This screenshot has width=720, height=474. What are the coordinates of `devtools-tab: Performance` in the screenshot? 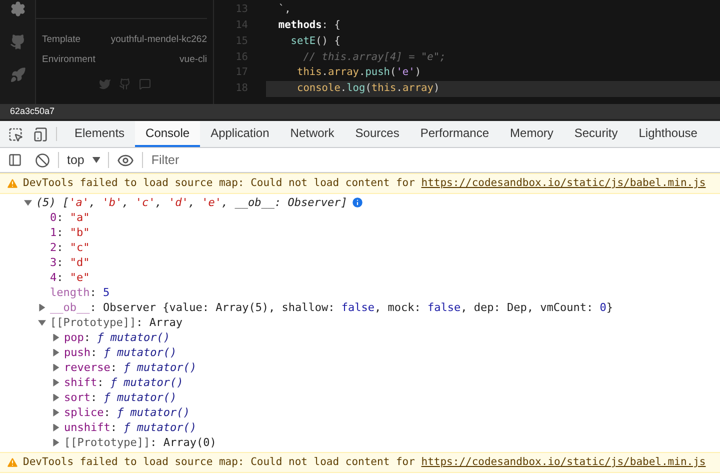 It's located at (455, 134).